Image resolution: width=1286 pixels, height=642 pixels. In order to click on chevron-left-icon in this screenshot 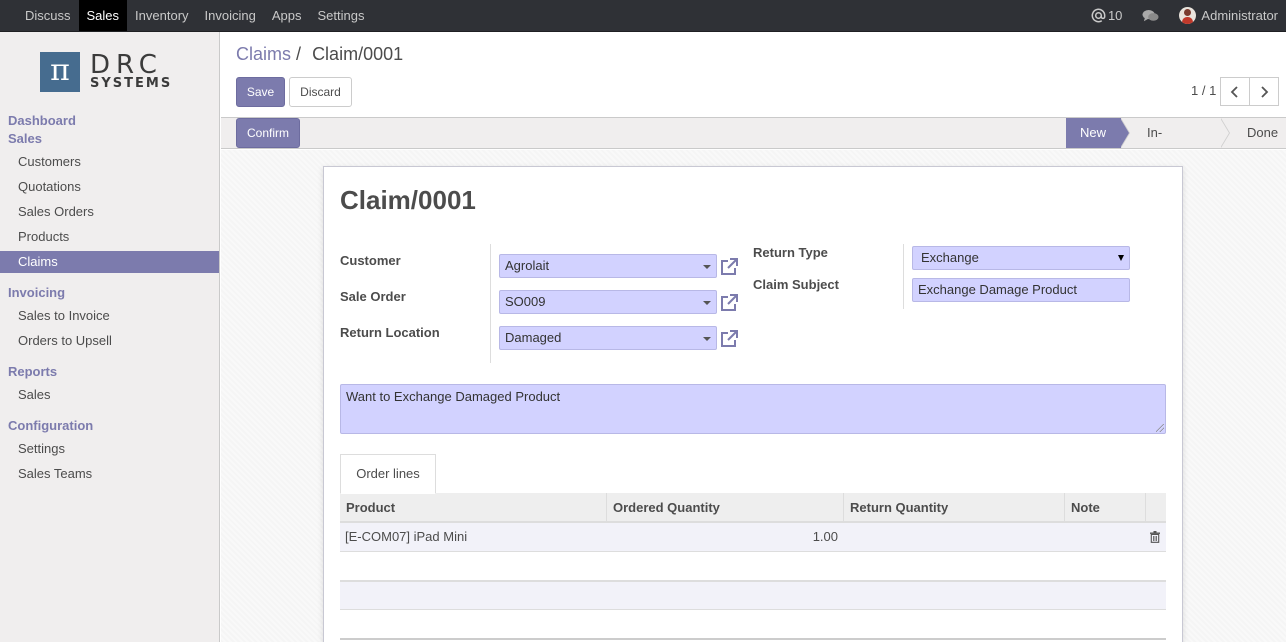, I will do `click(1234, 92)`.